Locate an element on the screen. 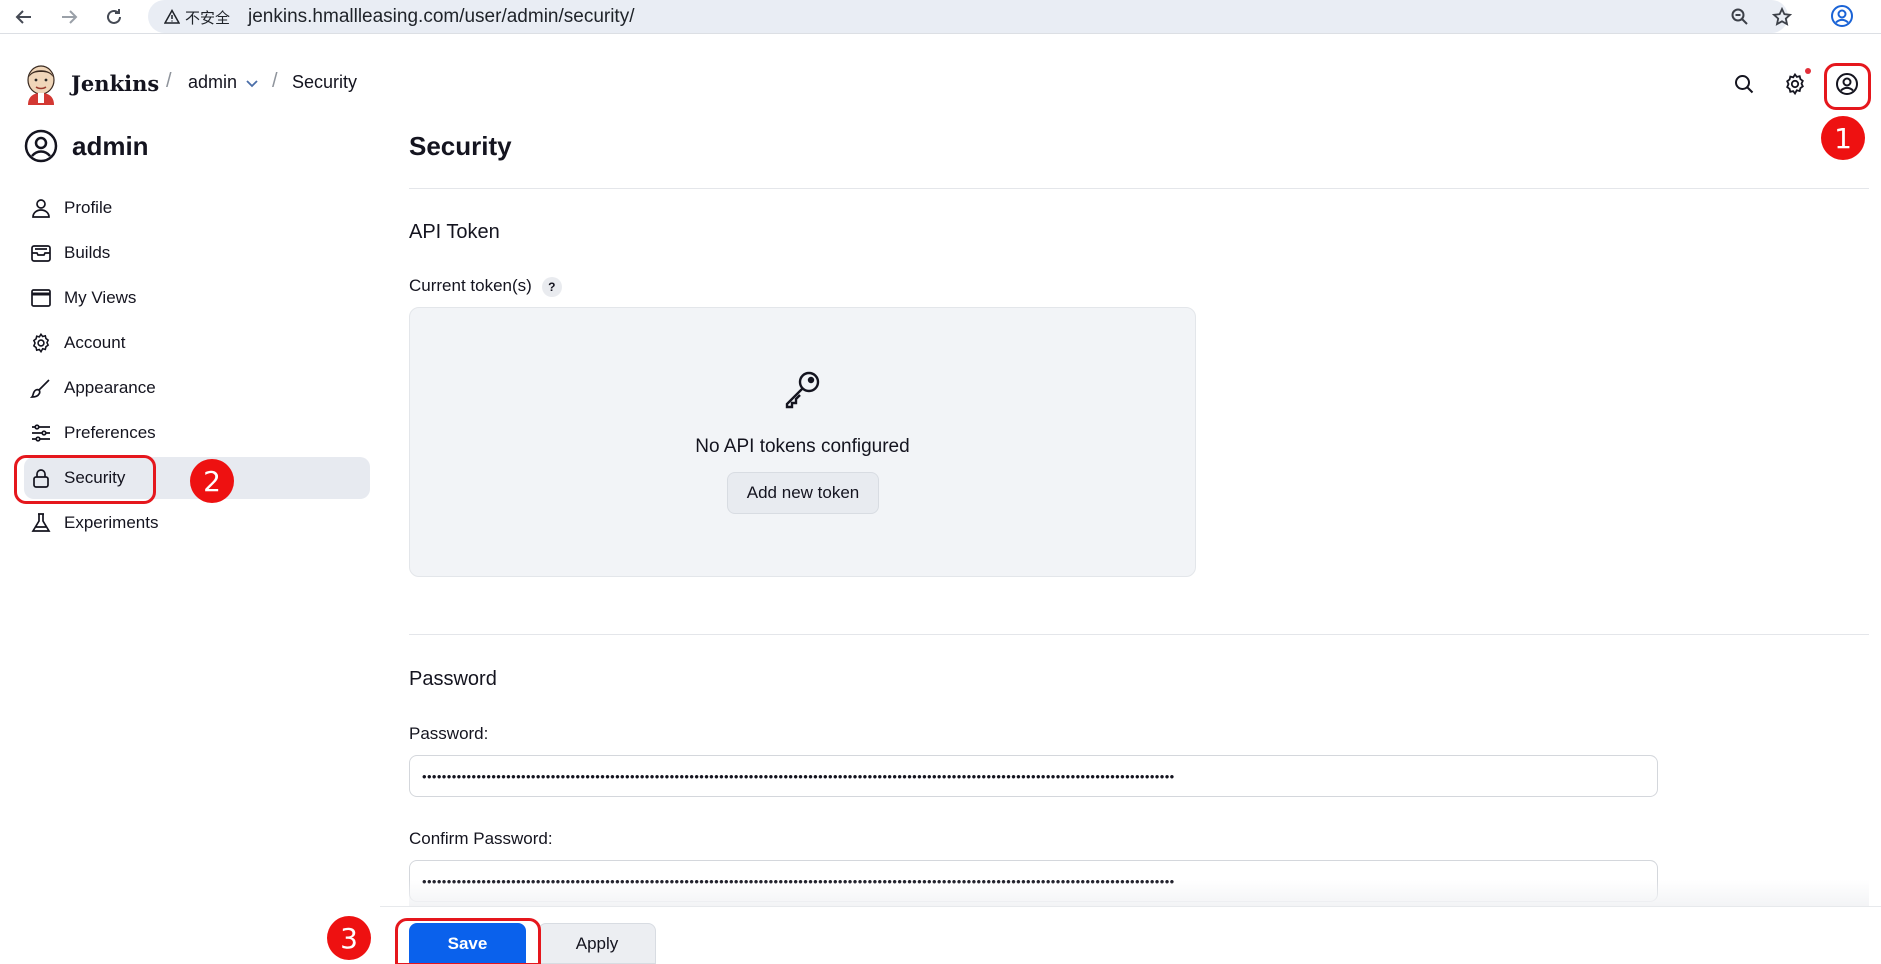 The width and height of the screenshot is (1881, 964). apply-button: Apply is located at coordinates (597, 943).